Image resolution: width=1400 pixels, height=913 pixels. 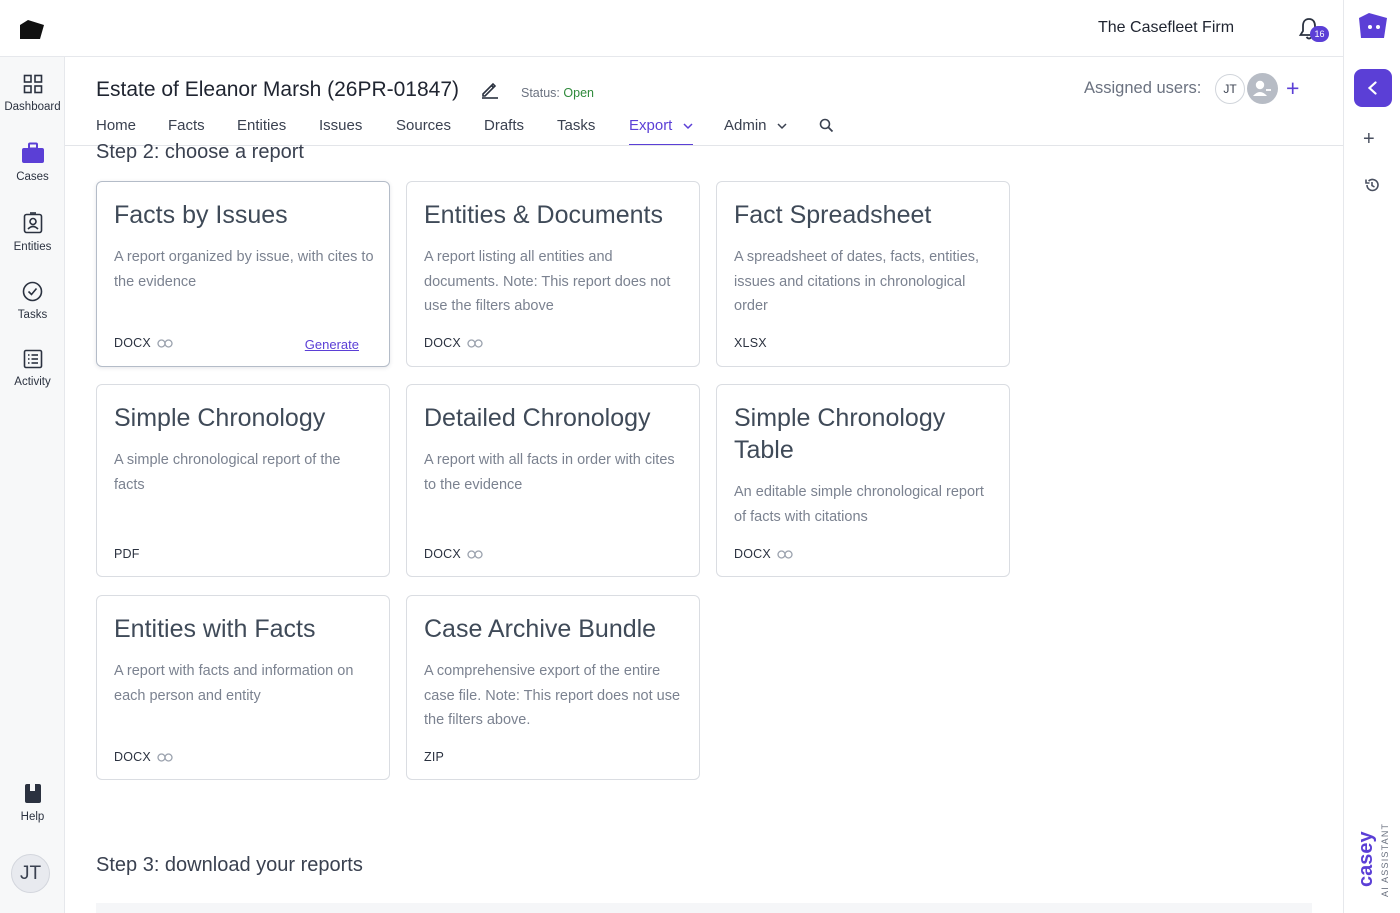 What do you see at coordinates (127, 554) in the screenshot?
I see `report-format: PDF` at bounding box center [127, 554].